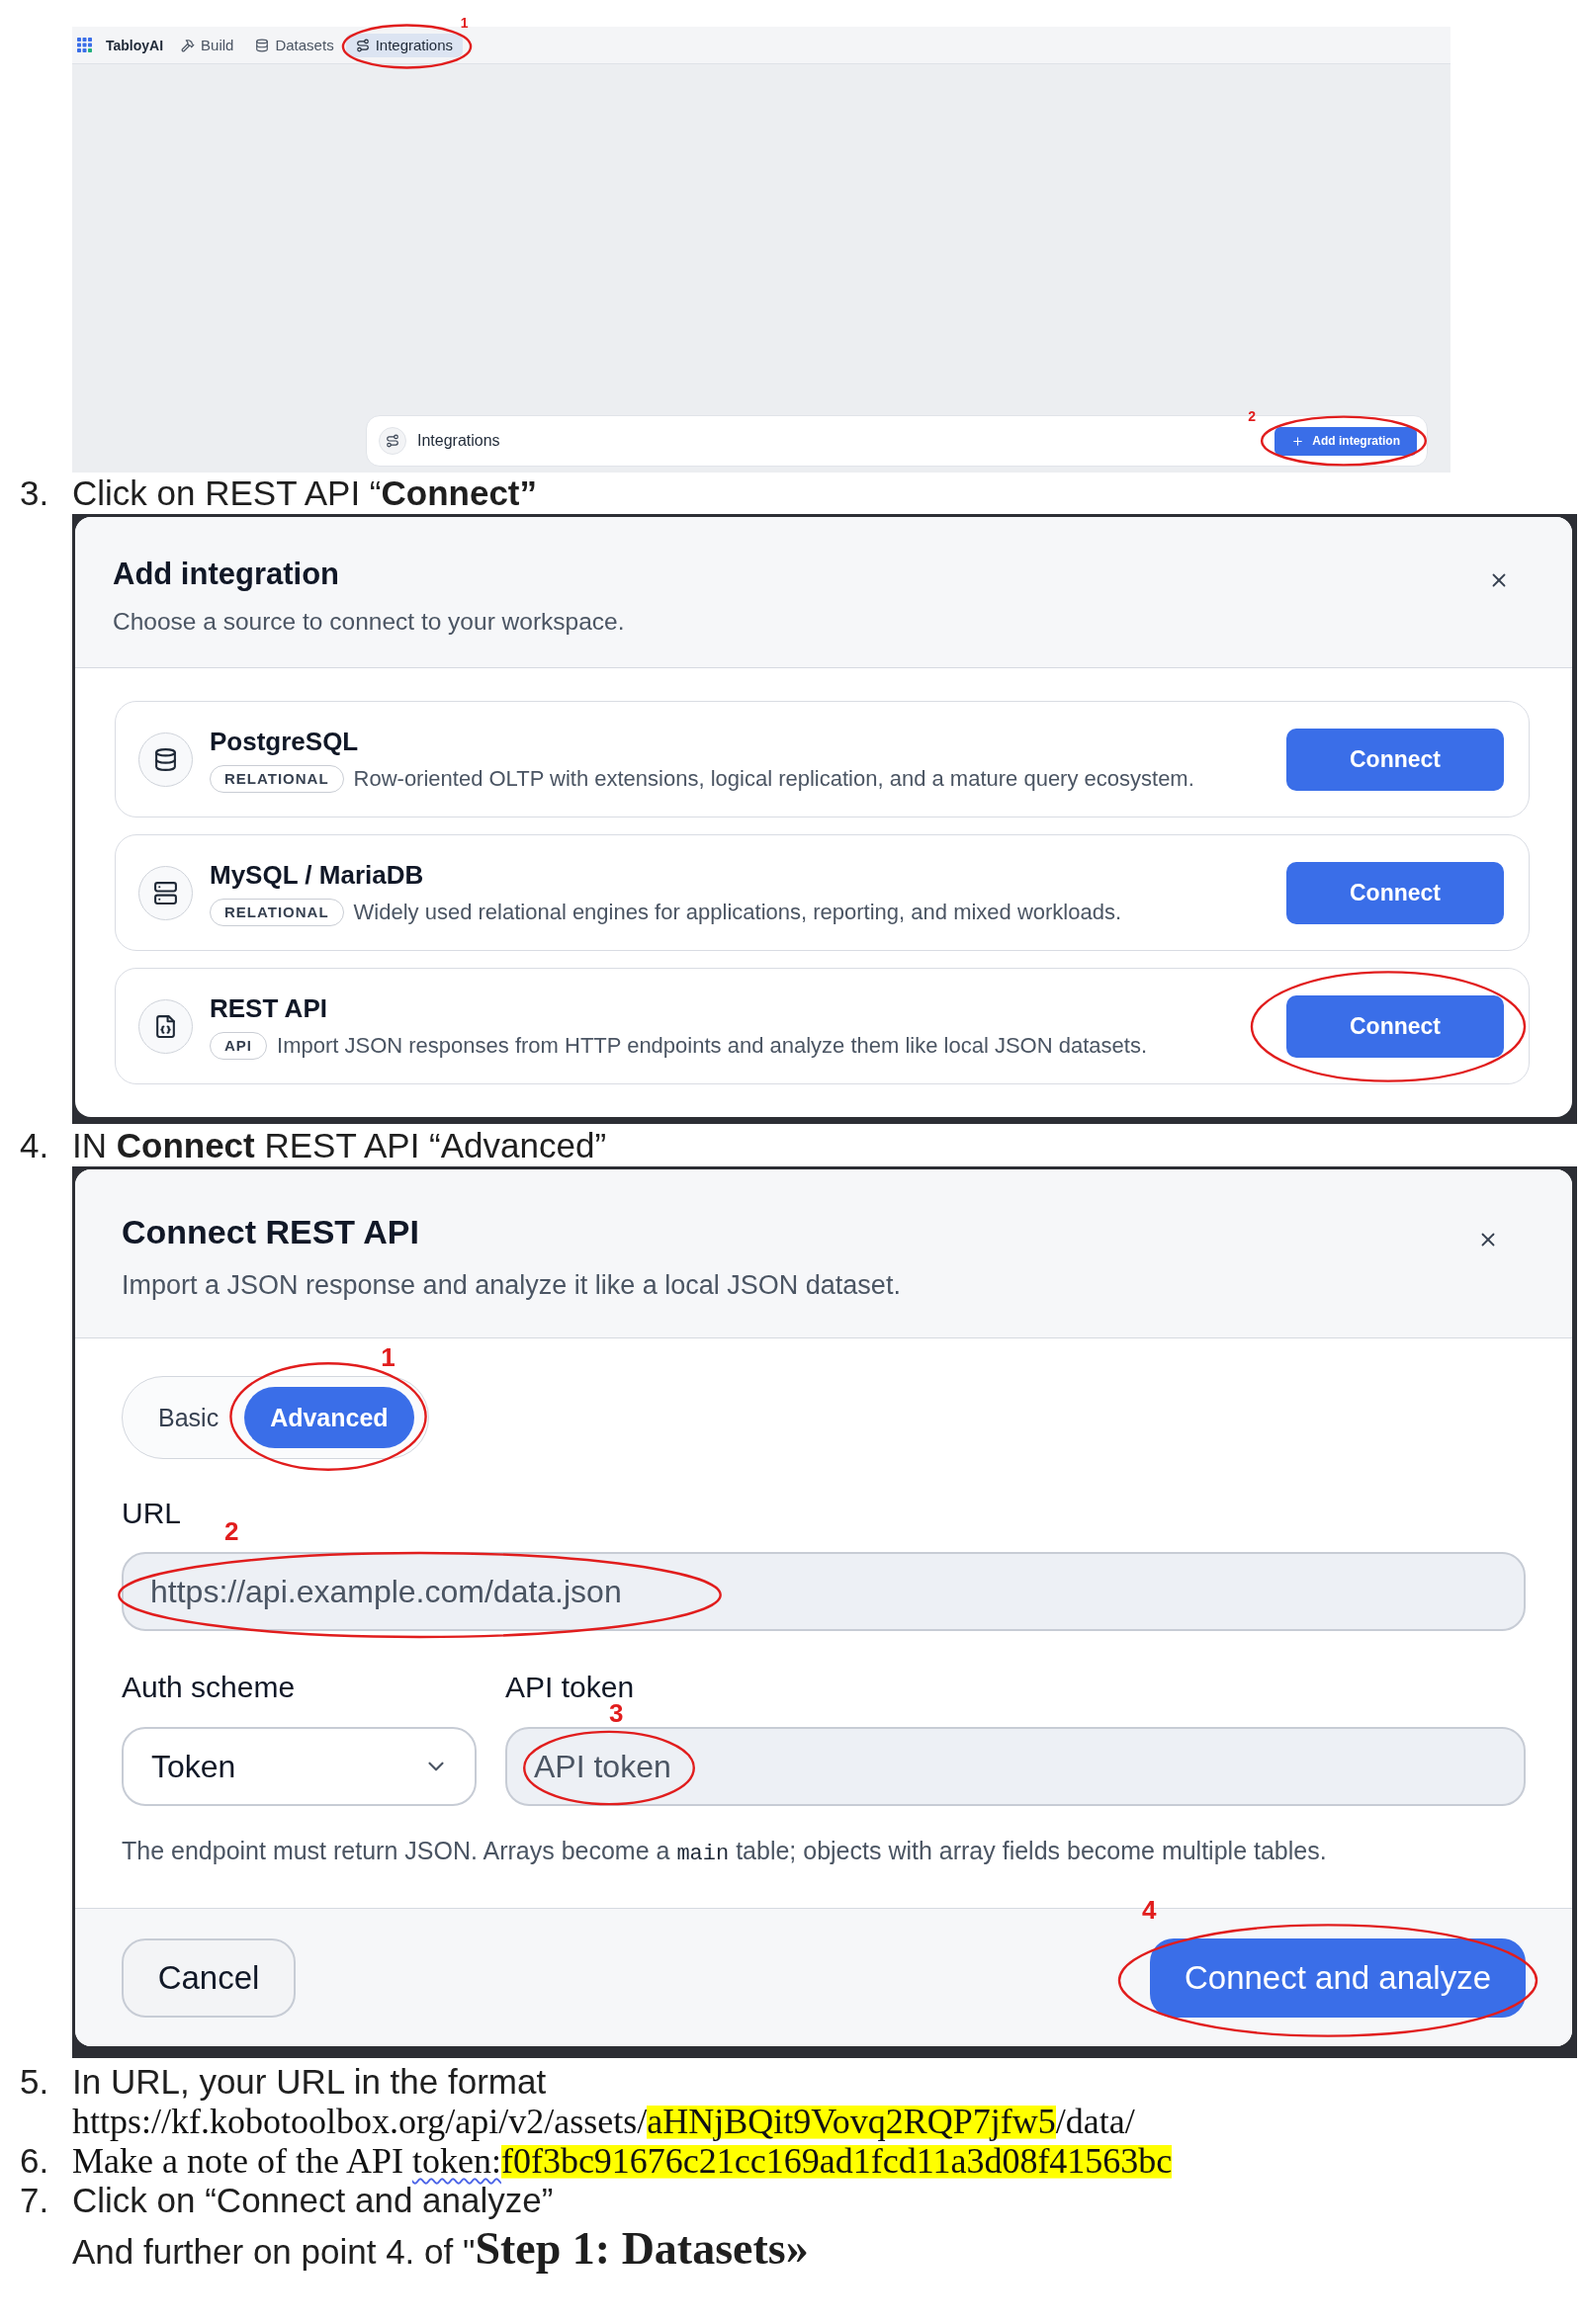  What do you see at coordinates (262, 45) in the screenshot?
I see `database-icon` at bounding box center [262, 45].